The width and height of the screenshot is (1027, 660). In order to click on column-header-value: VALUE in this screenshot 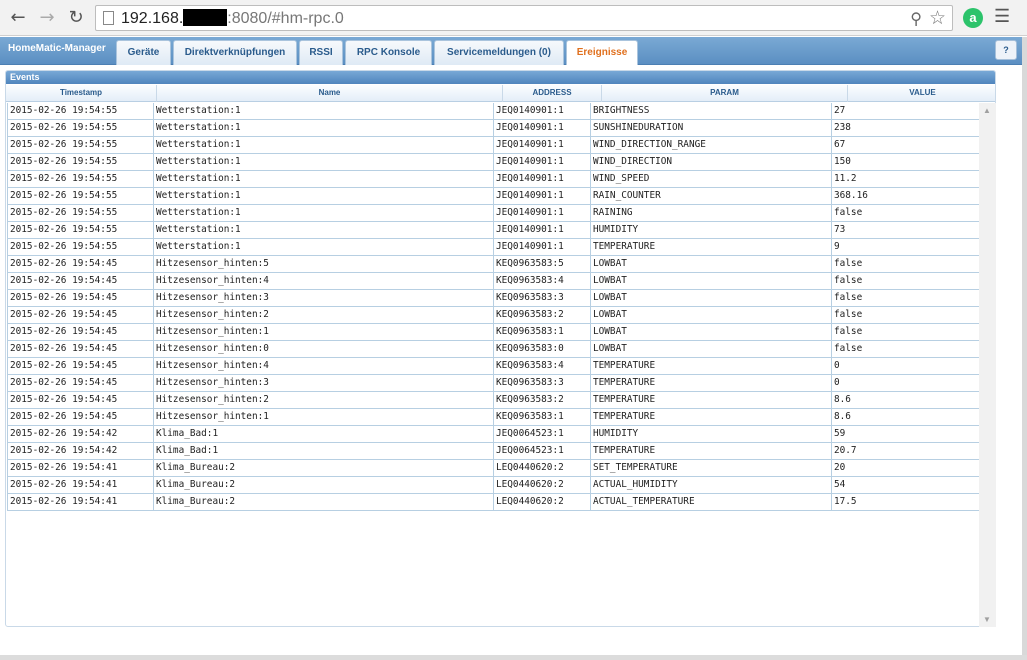, I will do `click(921, 93)`.